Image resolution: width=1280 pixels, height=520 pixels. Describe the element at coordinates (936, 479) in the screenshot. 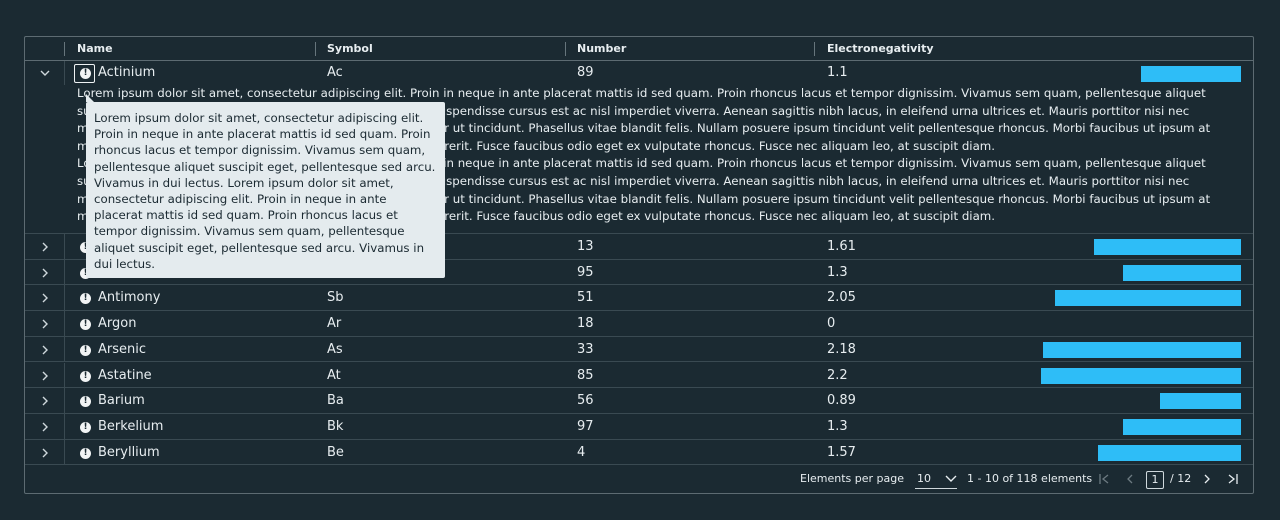

I see `per-page-select: 10` at that location.